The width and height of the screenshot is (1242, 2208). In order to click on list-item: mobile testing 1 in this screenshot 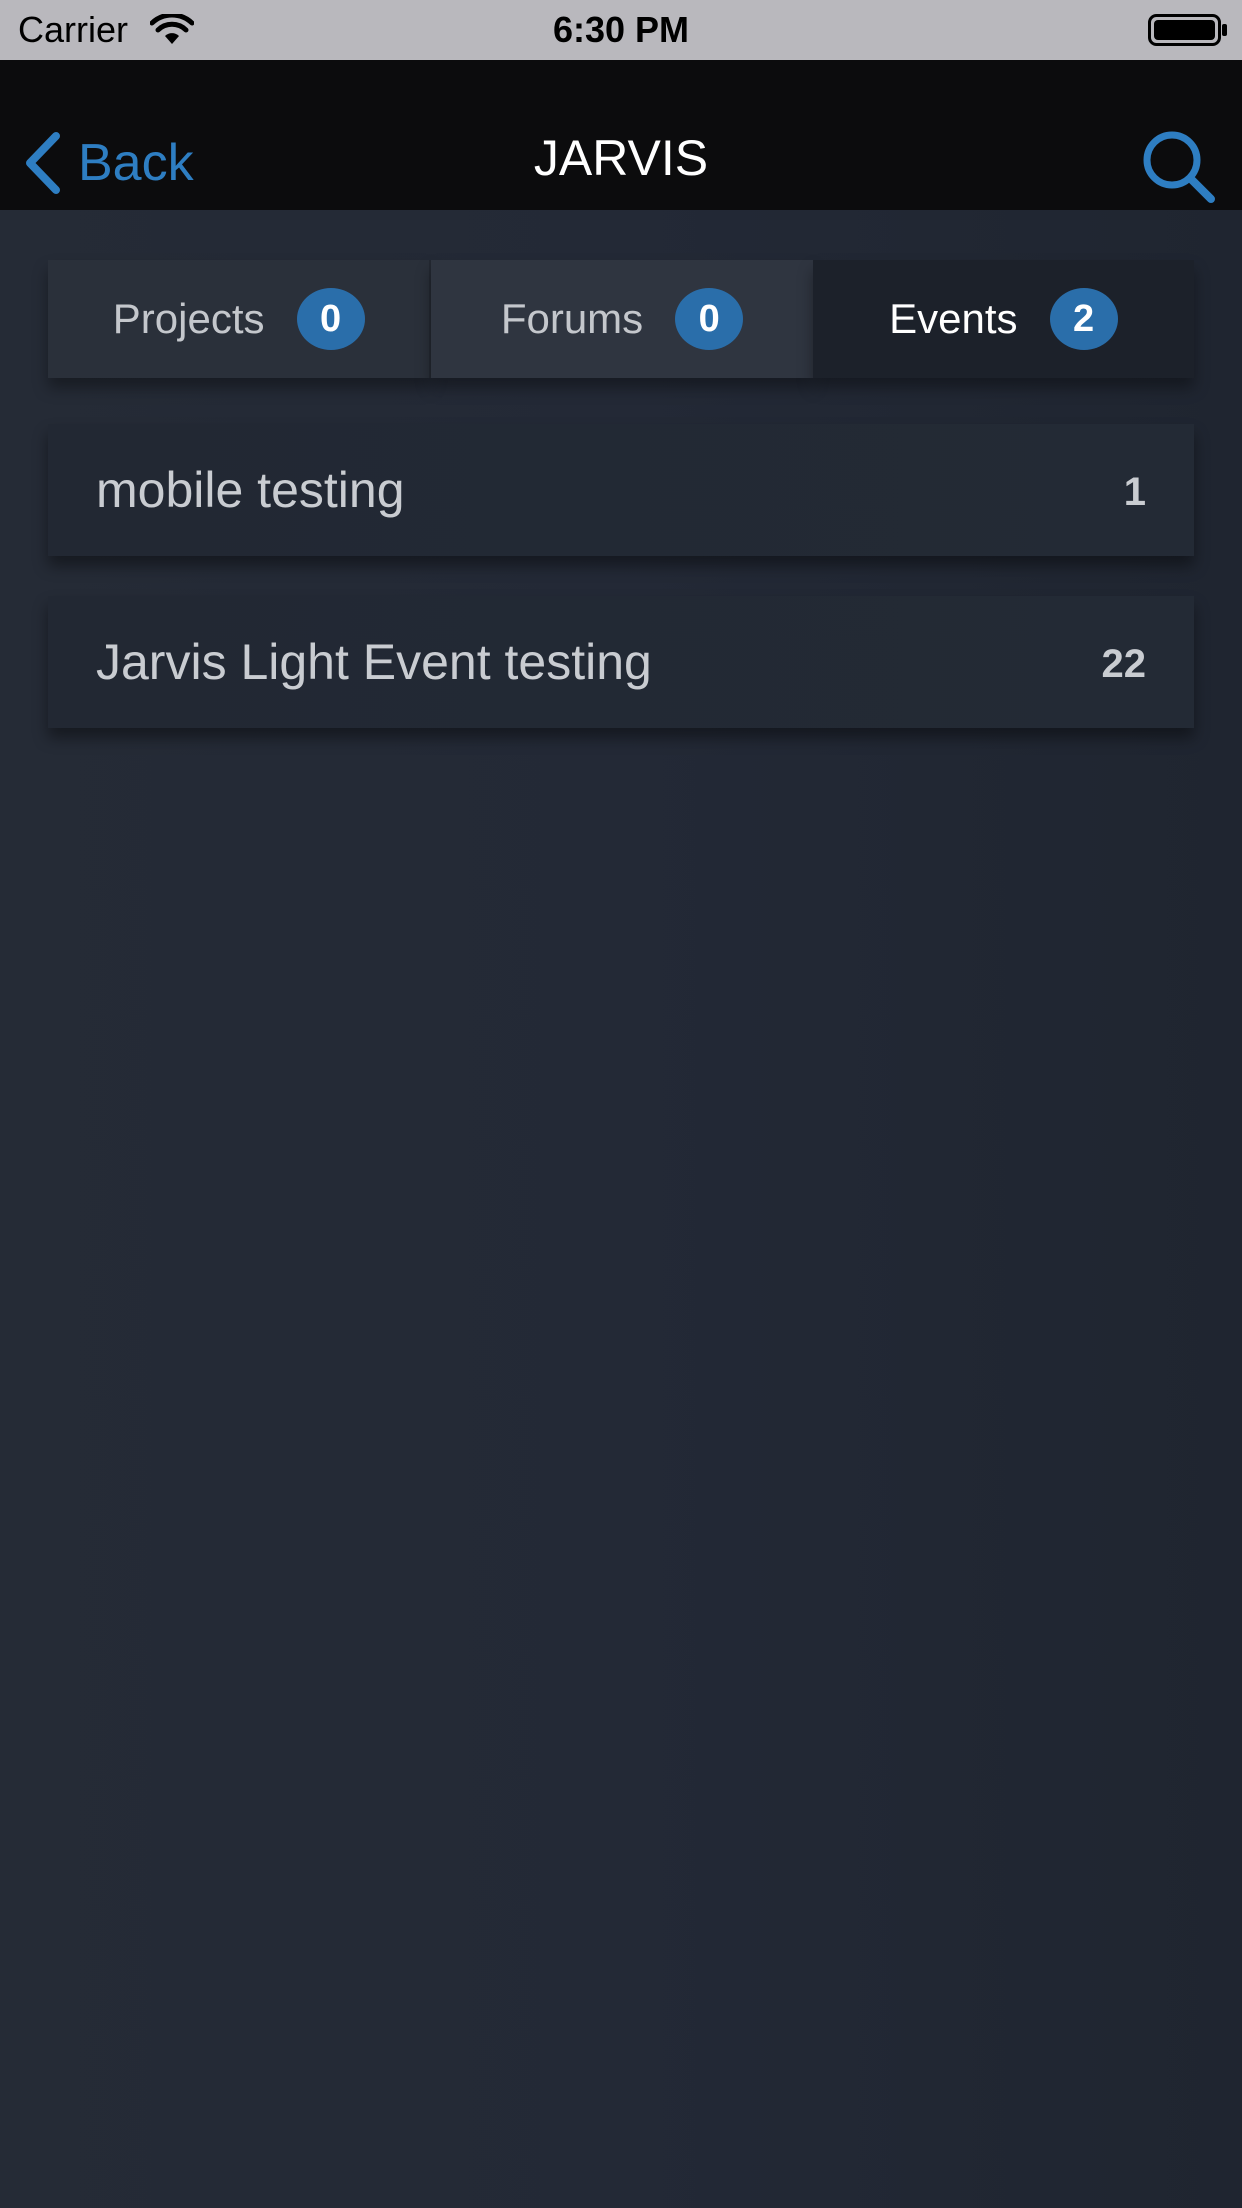, I will do `click(621, 490)`.